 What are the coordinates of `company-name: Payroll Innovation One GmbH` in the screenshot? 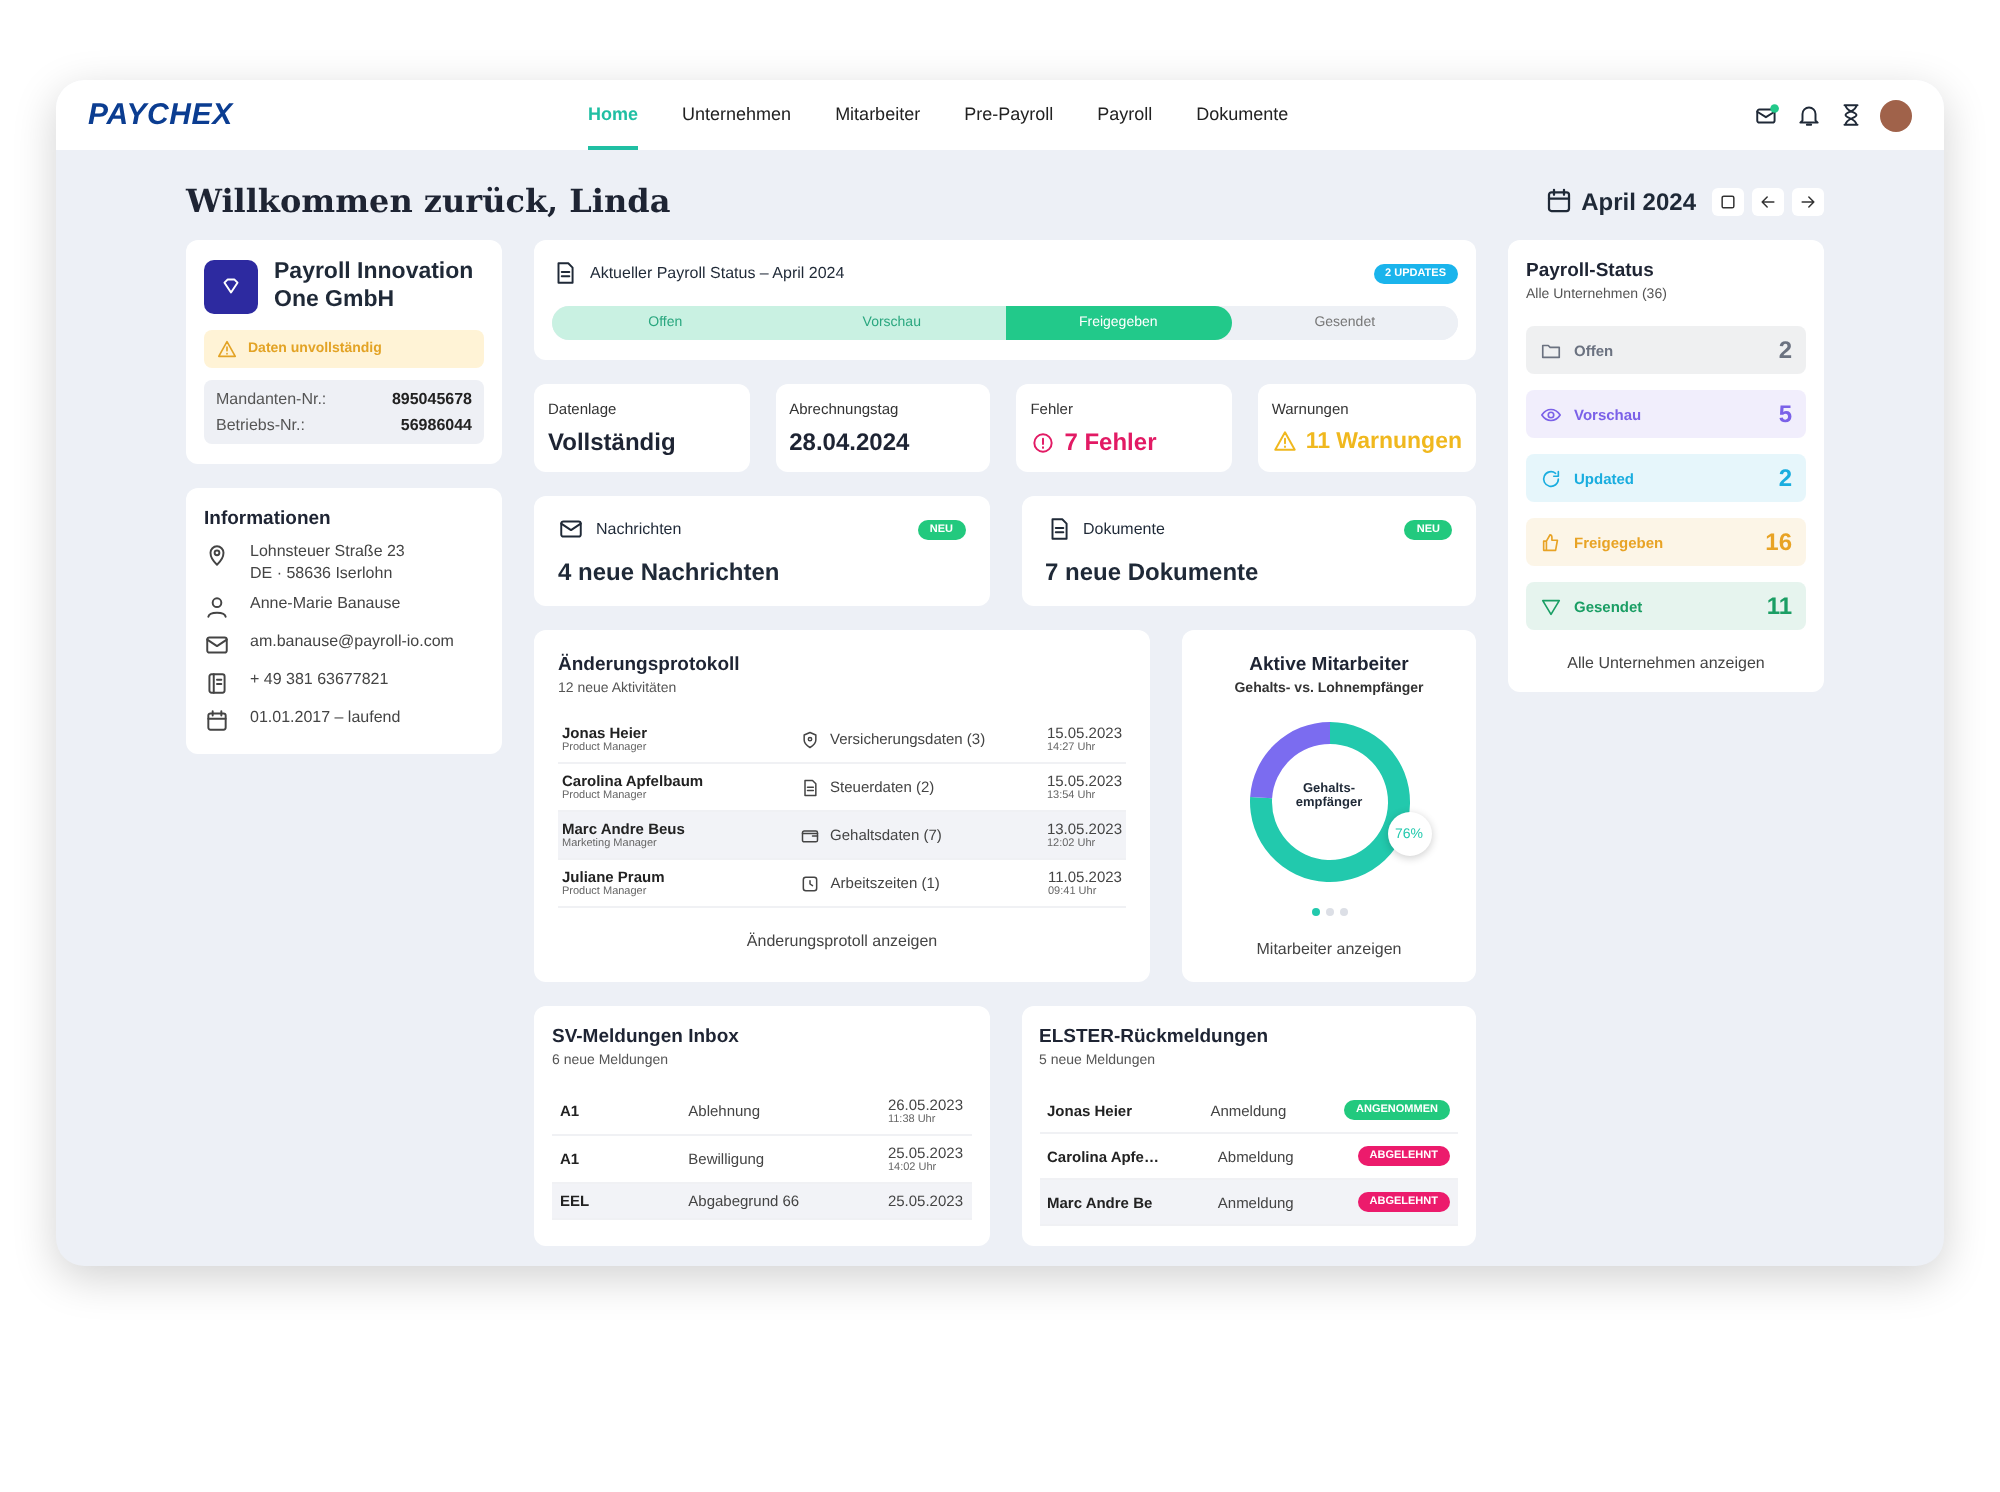 It's located at (375, 288).